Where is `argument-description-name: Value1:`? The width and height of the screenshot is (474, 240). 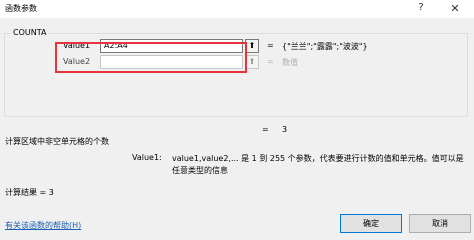 argument-description-name: Value1: is located at coordinates (147, 157).